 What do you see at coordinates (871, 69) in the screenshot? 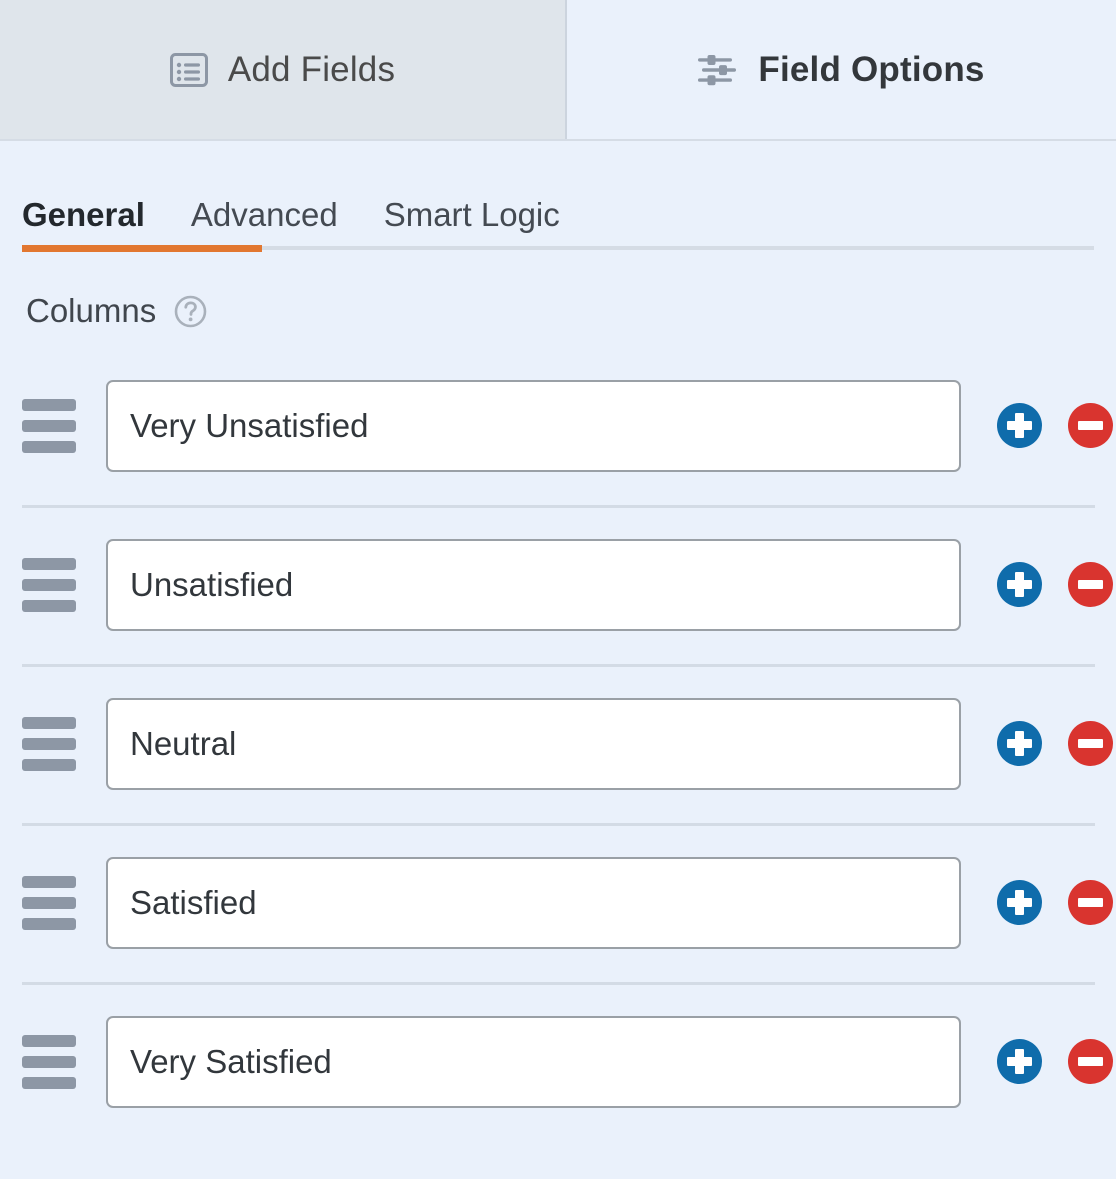
I see `tab-field-options-label: Field Options` at bounding box center [871, 69].